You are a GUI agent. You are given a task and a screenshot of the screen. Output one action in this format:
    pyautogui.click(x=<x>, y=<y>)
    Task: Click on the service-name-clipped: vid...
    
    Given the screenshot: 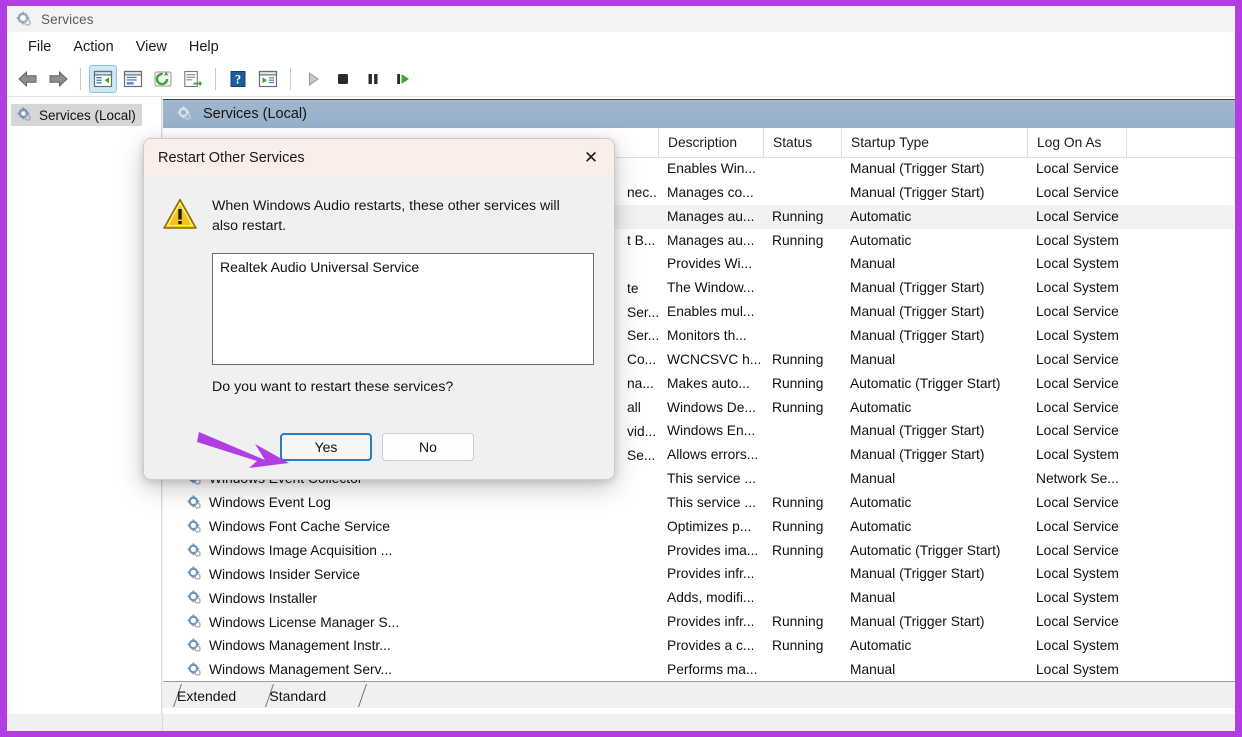 What is the action you would take?
    pyautogui.click(x=642, y=431)
    